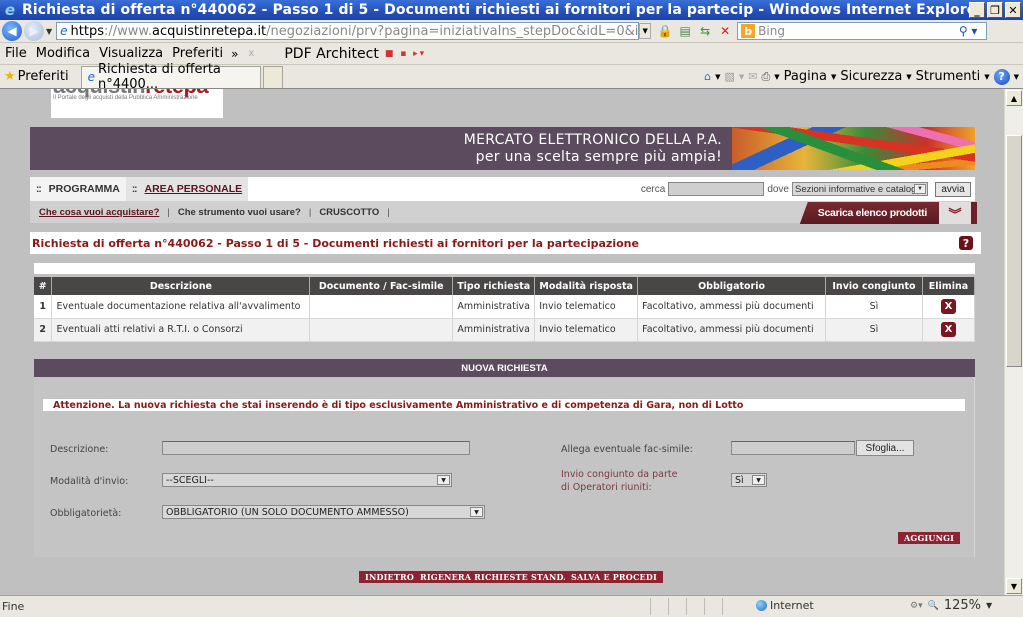 This screenshot has width=1023, height=617. What do you see at coordinates (645, 31) in the screenshot?
I see `url-dropdown: ▼` at bounding box center [645, 31].